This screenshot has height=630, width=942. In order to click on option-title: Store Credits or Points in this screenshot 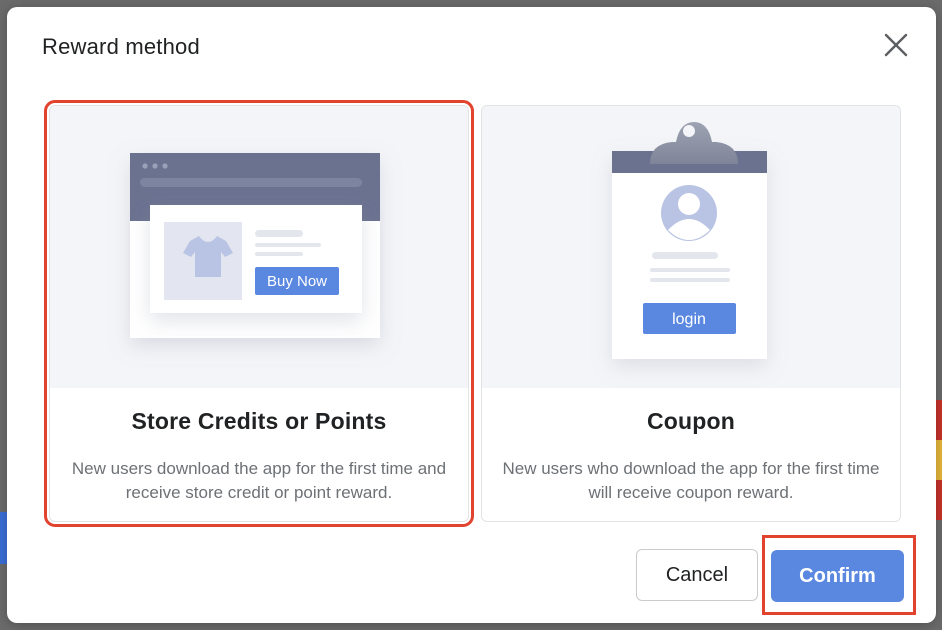, I will do `click(259, 421)`.